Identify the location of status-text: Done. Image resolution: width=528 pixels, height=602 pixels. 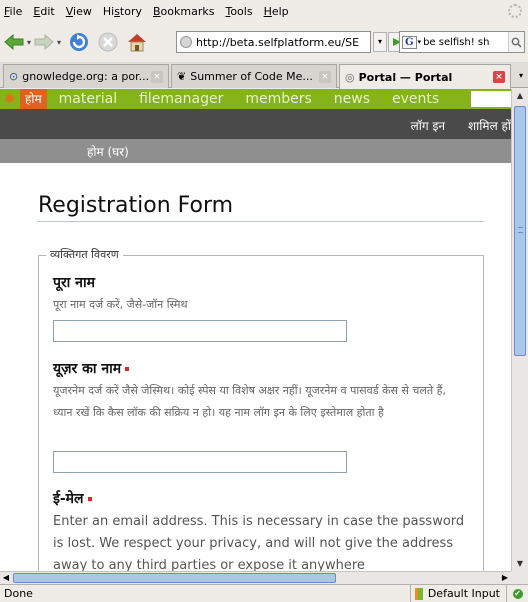
(18, 593).